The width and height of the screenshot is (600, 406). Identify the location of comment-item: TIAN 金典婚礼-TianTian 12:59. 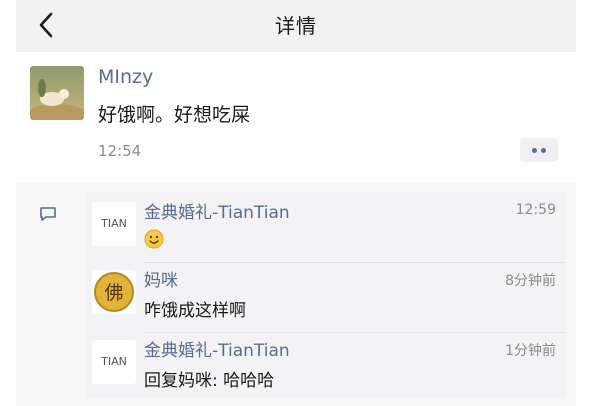
(326, 230).